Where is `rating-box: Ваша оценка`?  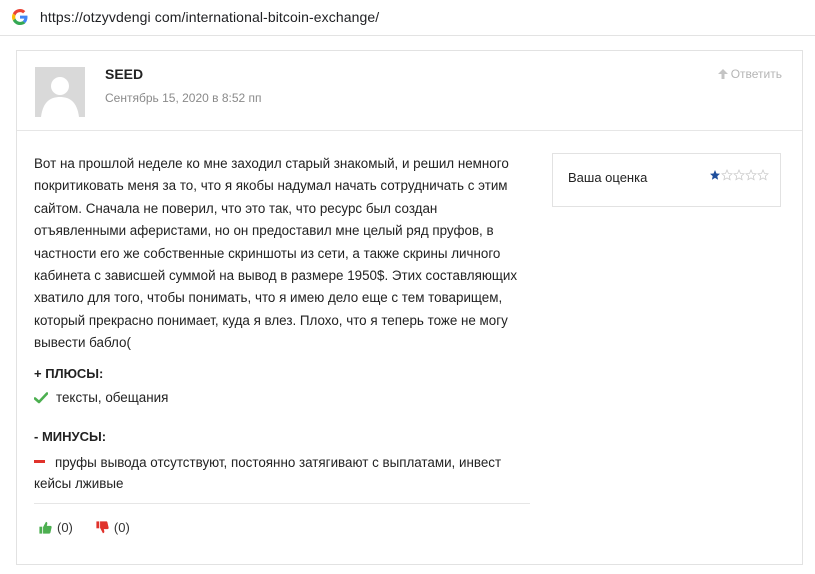 rating-box: Ваша оценка is located at coordinates (666, 180).